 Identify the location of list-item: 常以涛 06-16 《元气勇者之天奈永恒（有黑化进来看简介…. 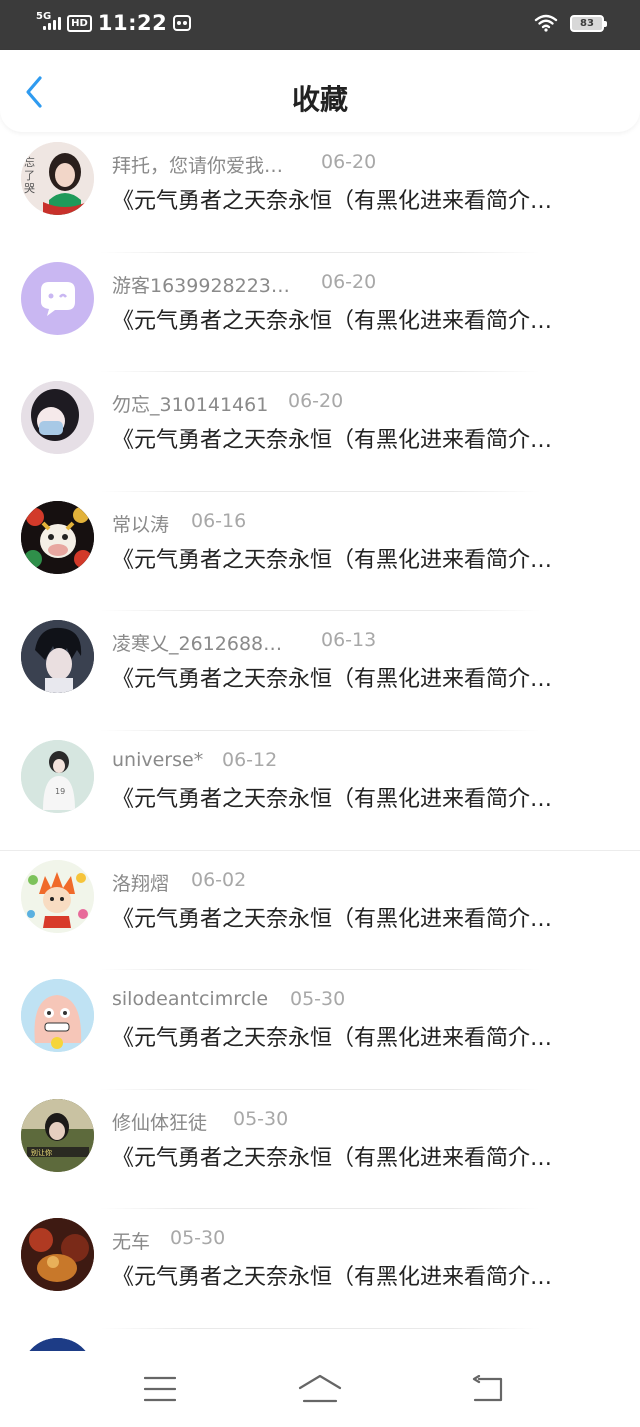
(320, 552).